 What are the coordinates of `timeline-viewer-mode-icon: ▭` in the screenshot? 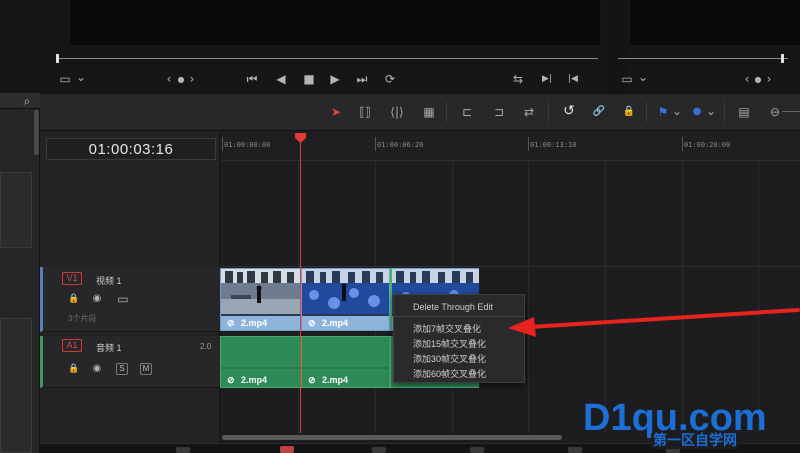 It's located at (627, 79).